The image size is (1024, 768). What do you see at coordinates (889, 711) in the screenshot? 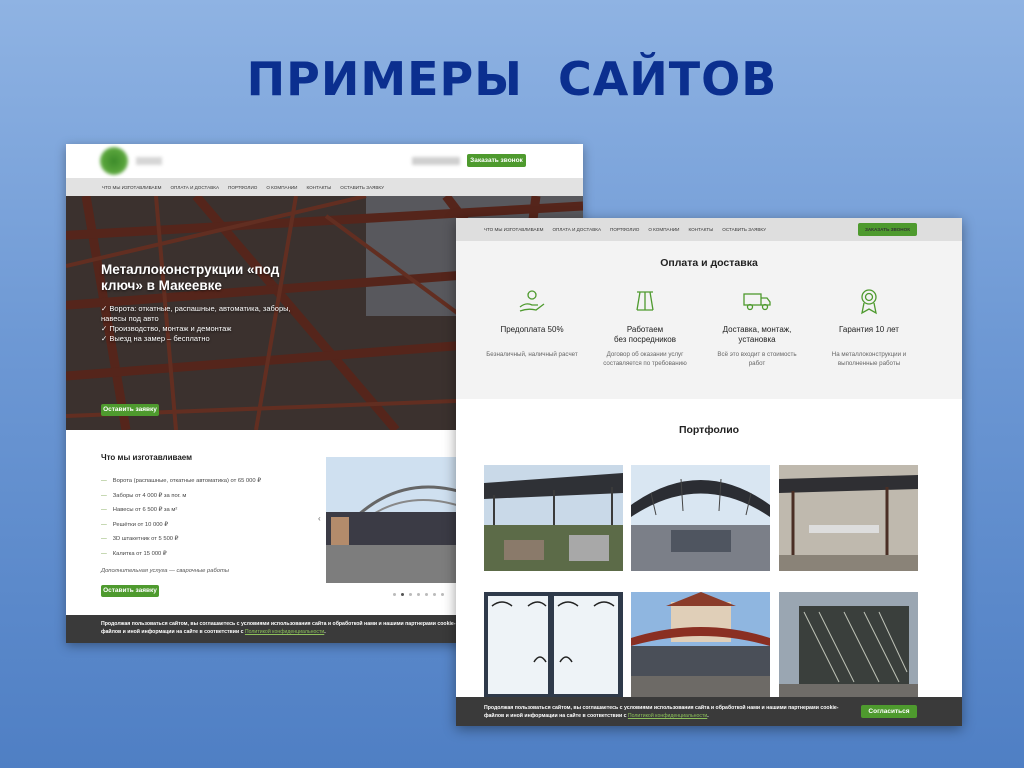
I see `cookie-agree-button: Согласиться` at bounding box center [889, 711].